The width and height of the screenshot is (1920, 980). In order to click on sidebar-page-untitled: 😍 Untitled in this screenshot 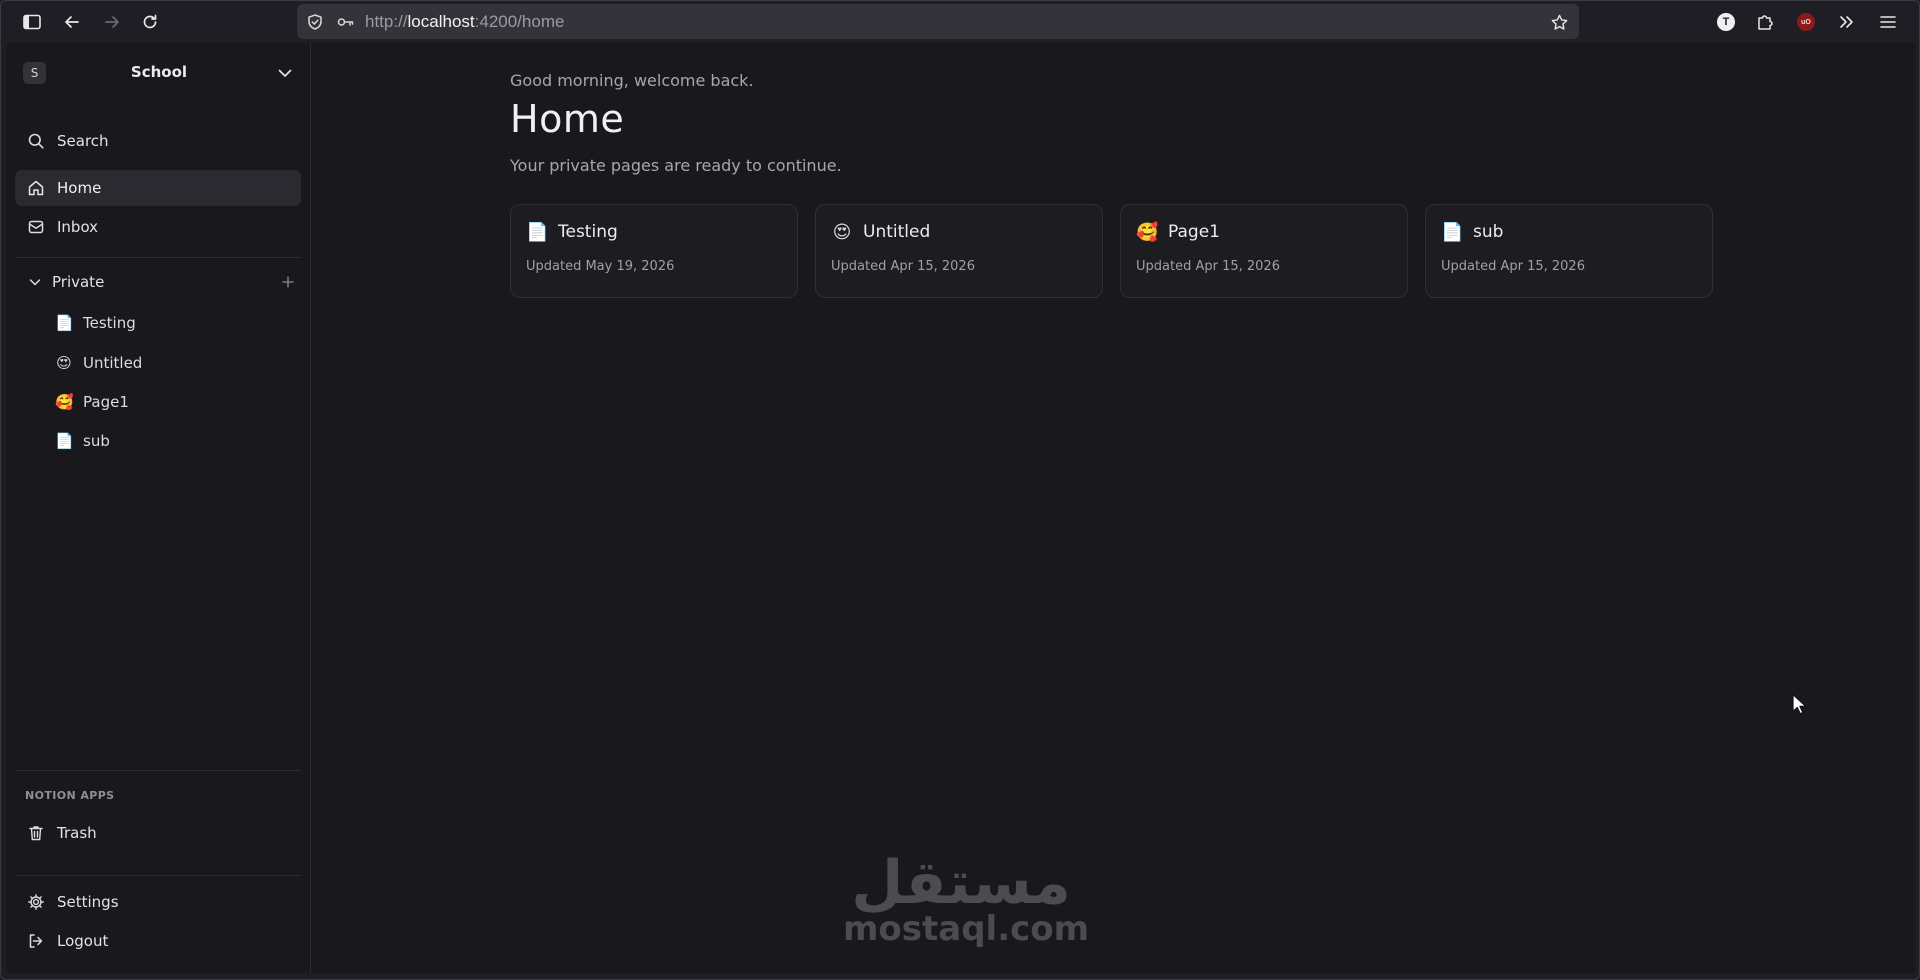, I will do `click(171, 363)`.